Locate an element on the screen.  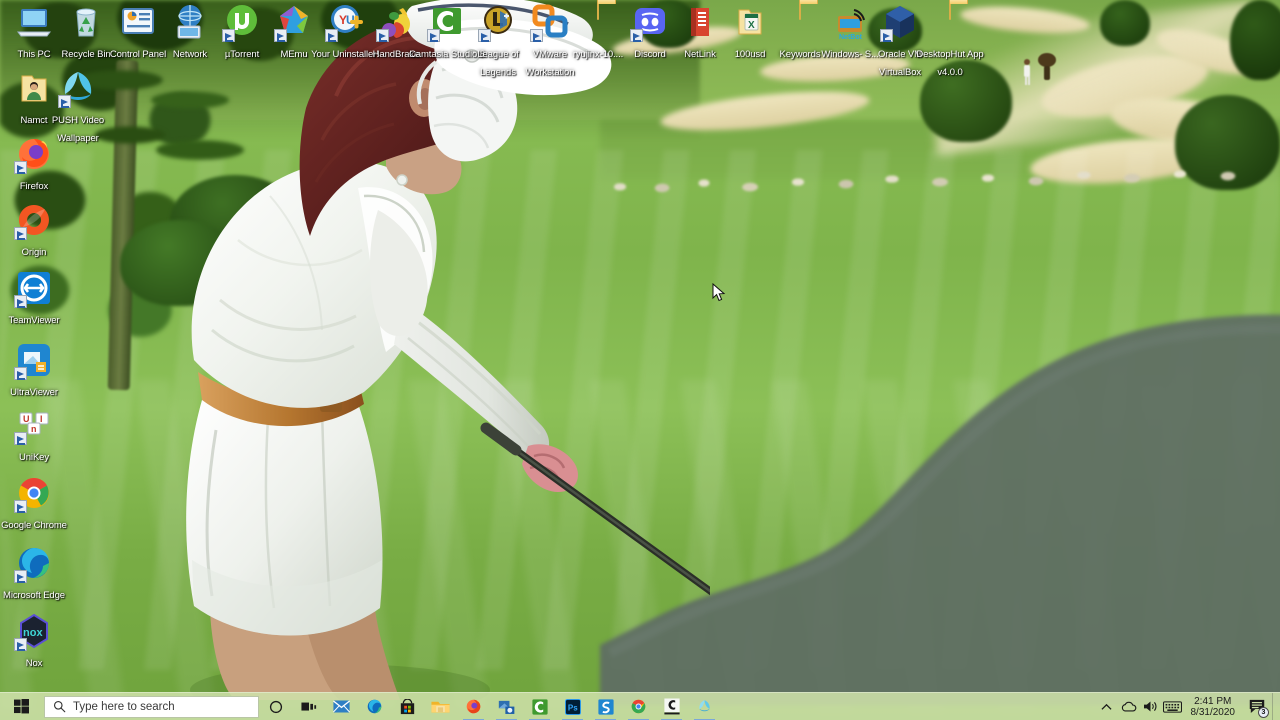
desktop-icon-label: MEmu is located at coordinates (294, 54).